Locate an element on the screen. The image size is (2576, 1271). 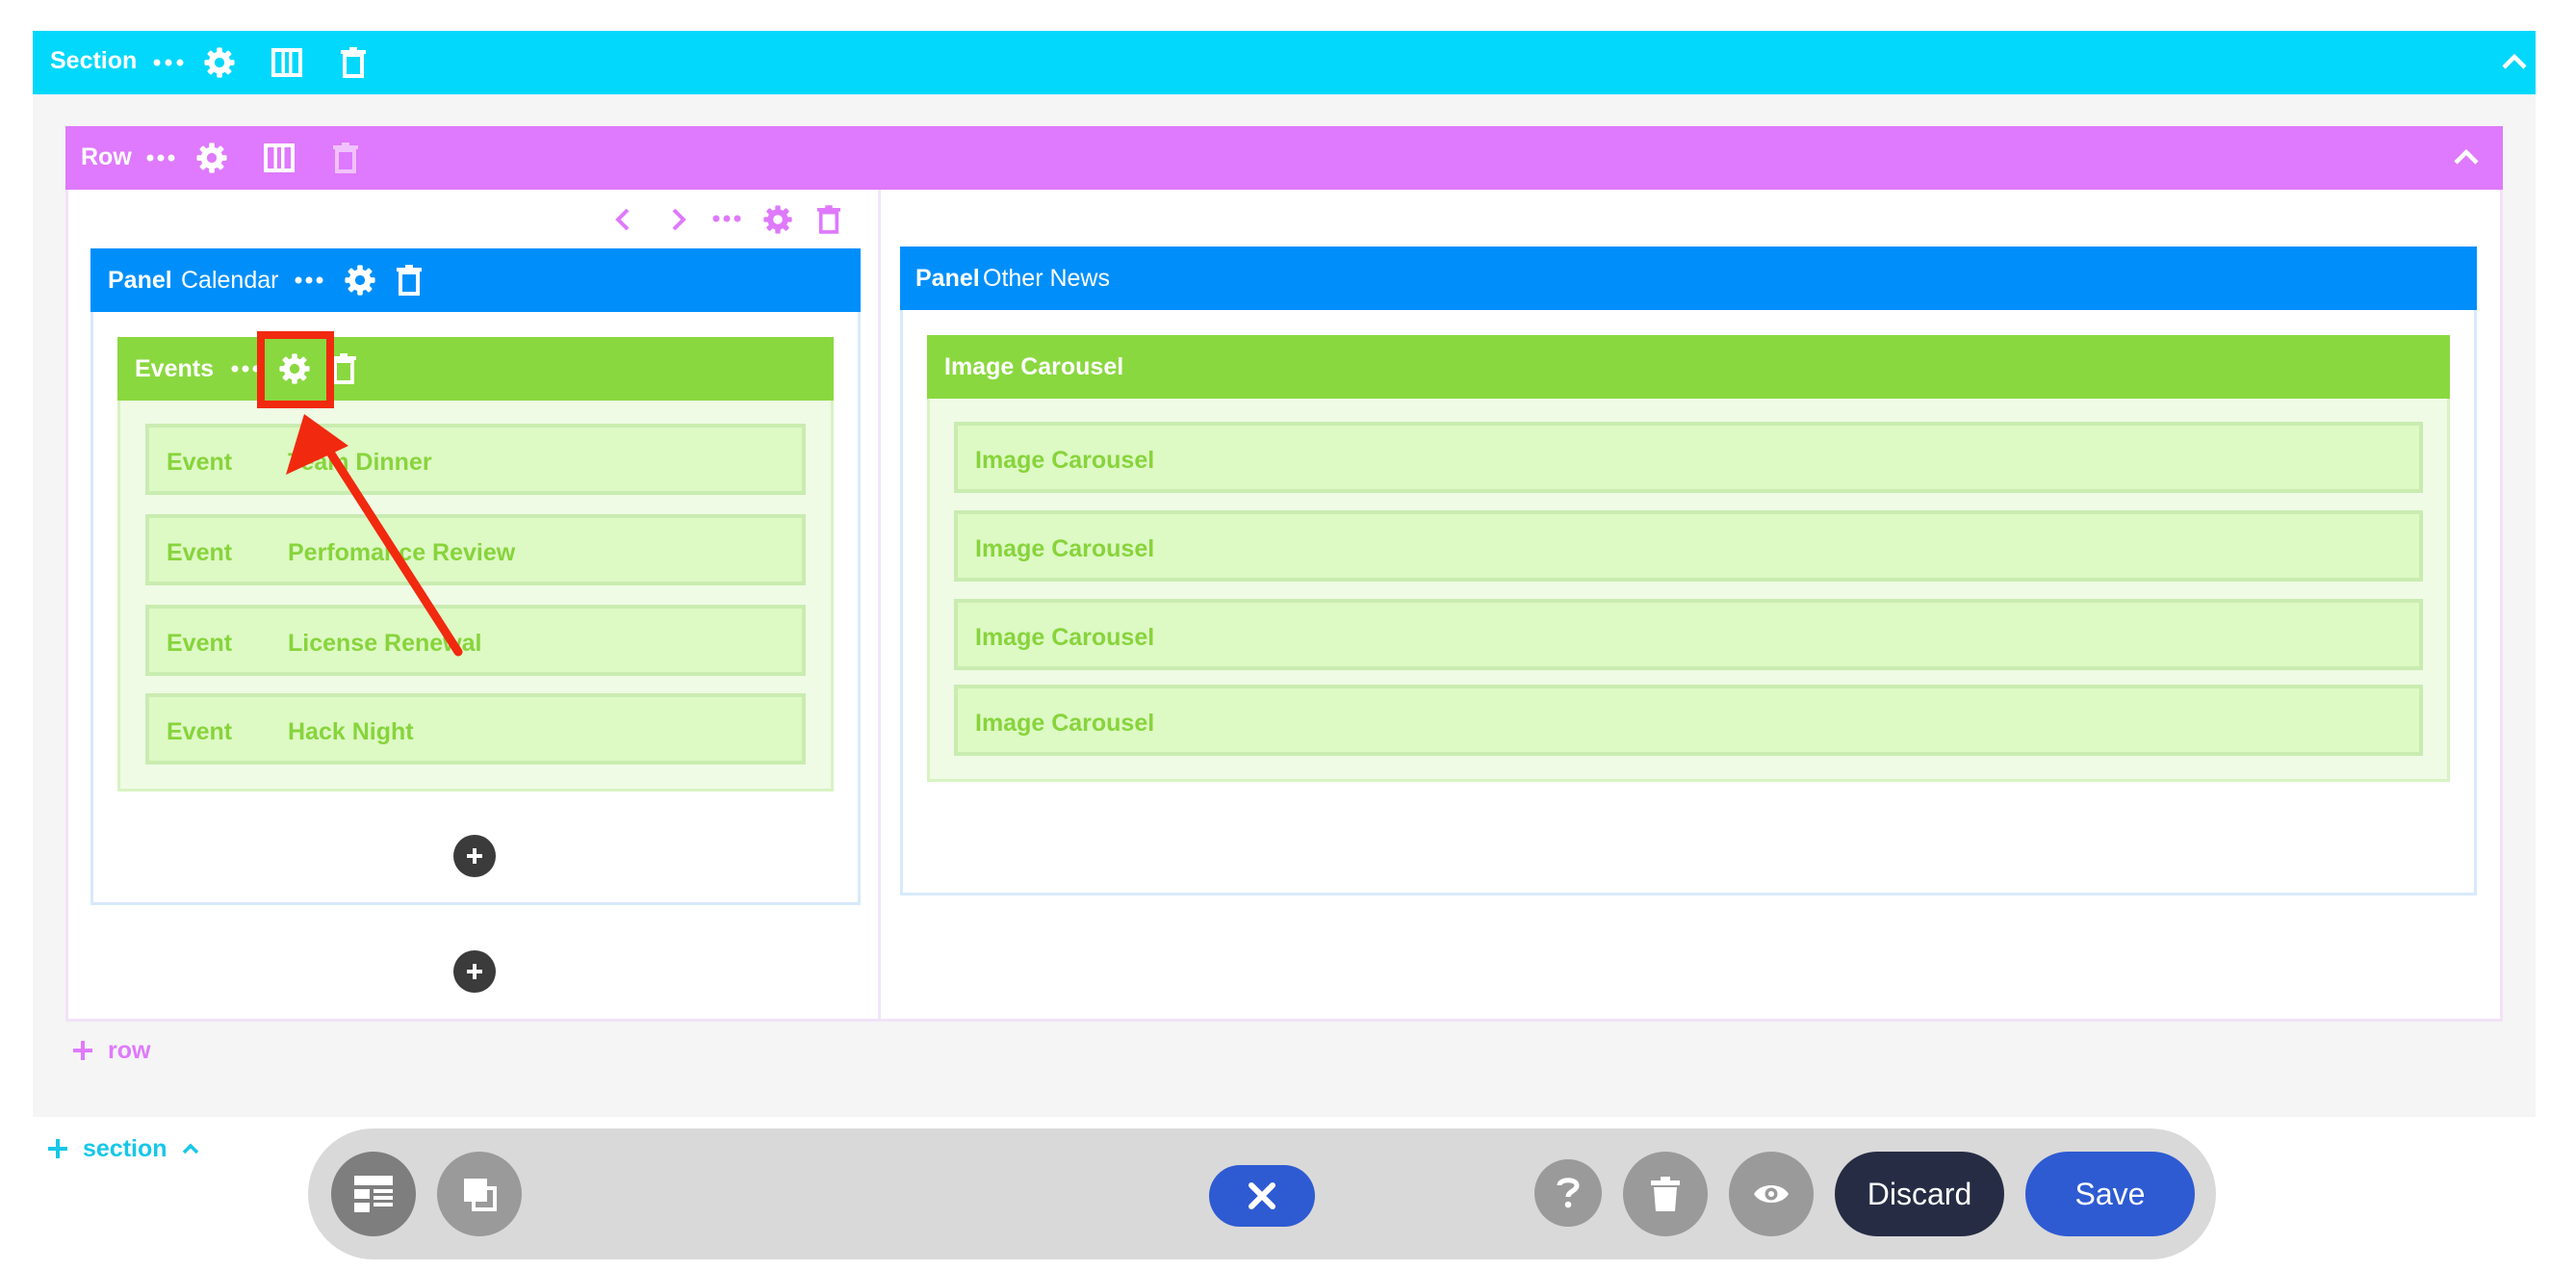
annotation-arrow is located at coordinates (374, 535).